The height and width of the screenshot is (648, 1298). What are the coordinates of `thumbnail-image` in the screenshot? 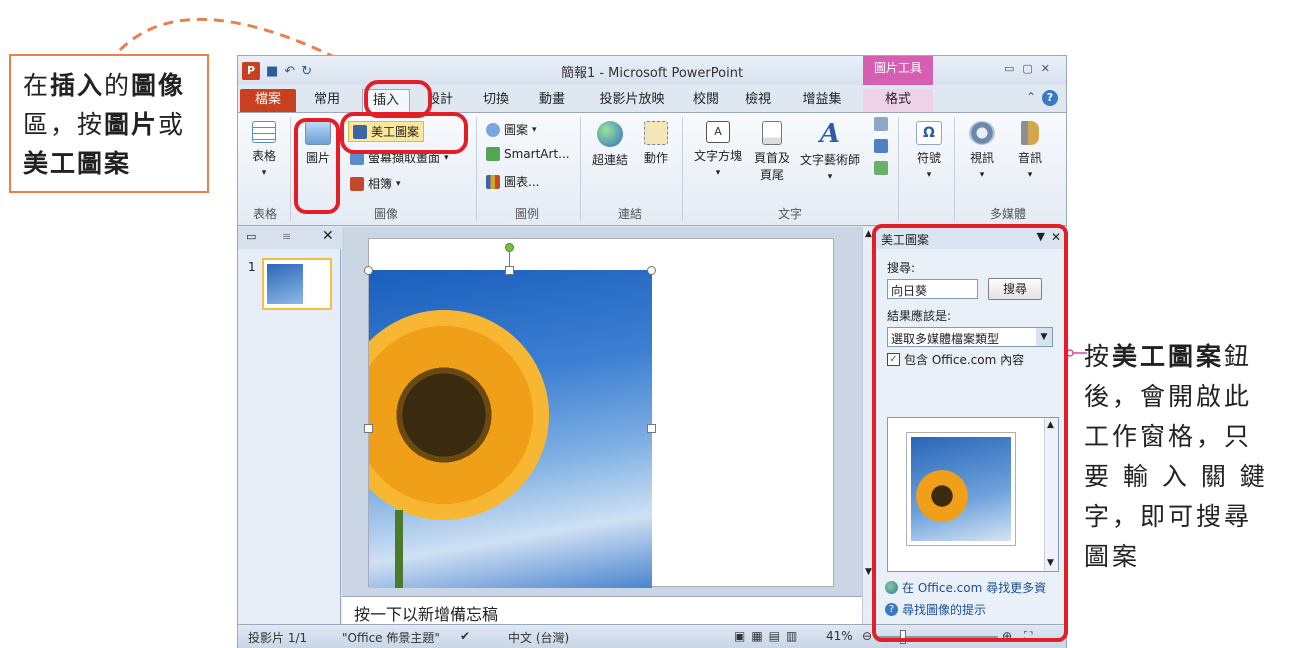 It's located at (285, 284).